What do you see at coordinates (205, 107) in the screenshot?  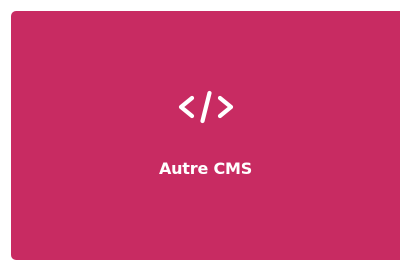 I see `code-icon` at bounding box center [205, 107].